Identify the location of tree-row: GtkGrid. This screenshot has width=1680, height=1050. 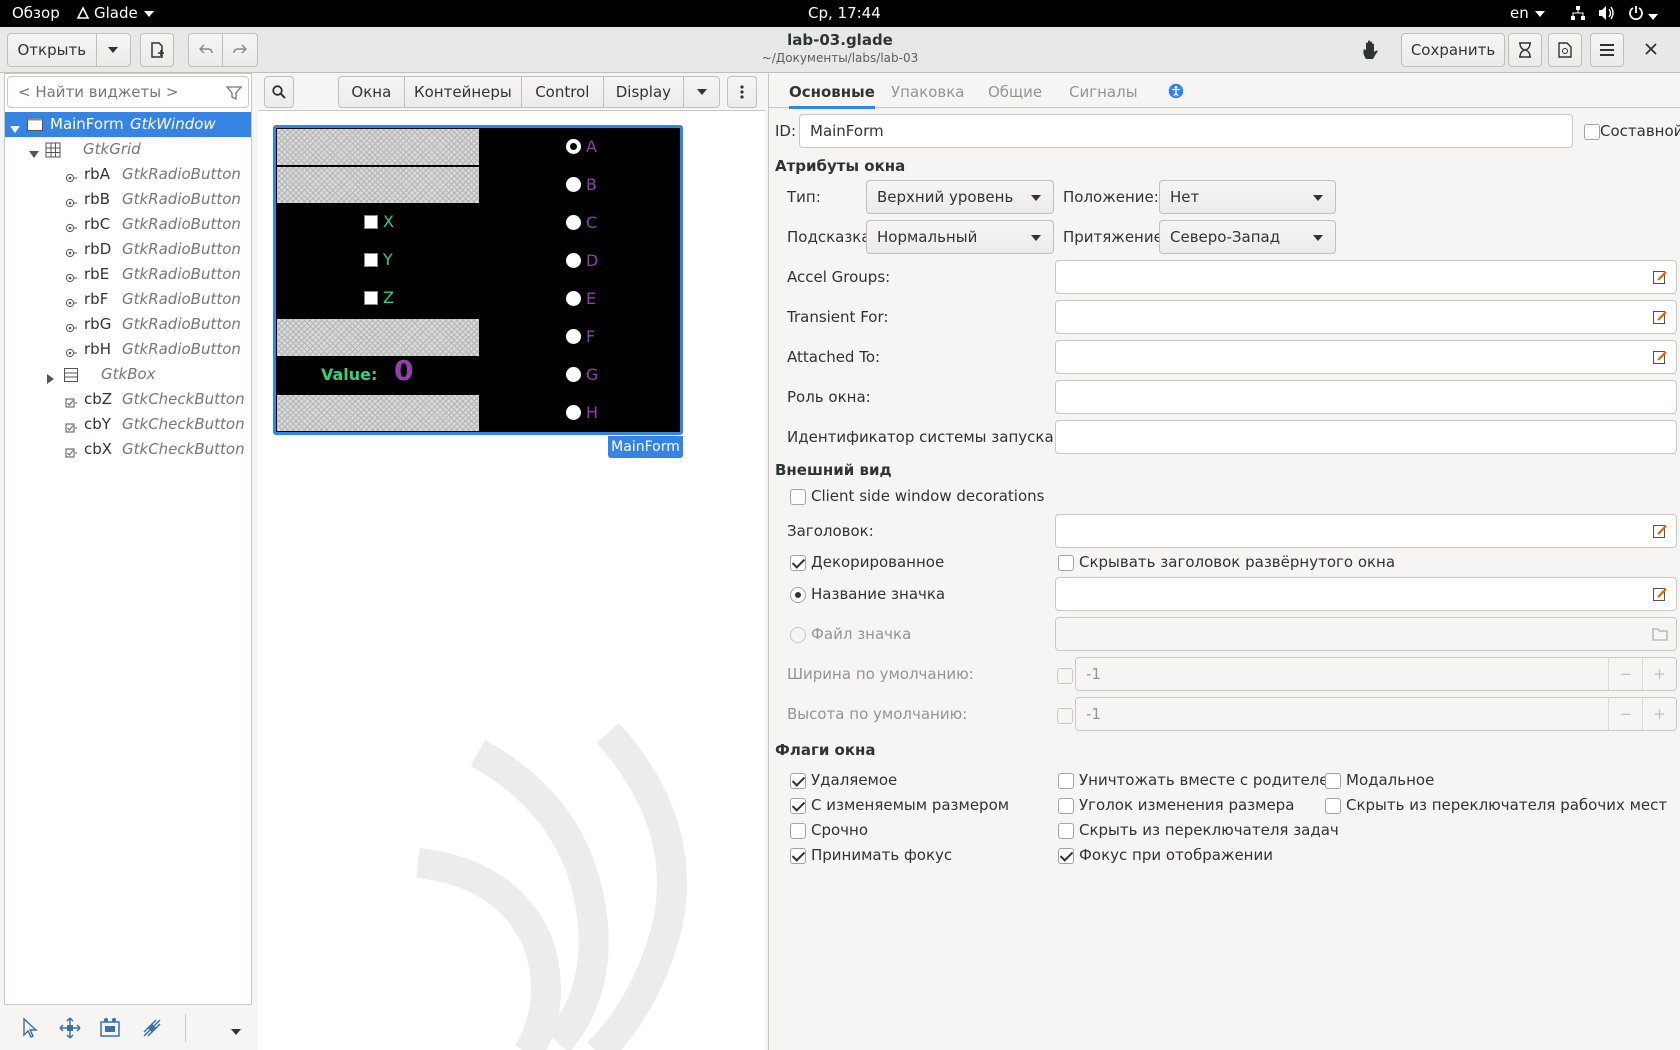
(128, 149).